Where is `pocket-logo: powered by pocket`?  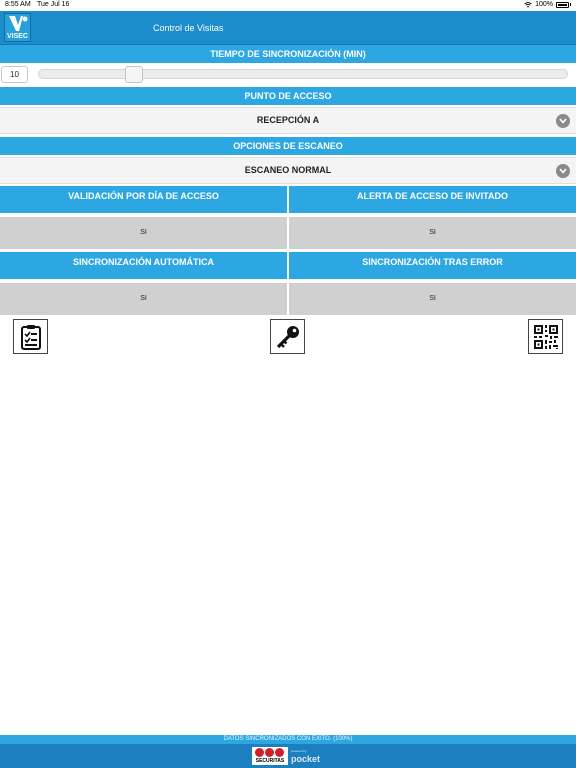 pocket-logo: powered by pocket is located at coordinates (305, 756).